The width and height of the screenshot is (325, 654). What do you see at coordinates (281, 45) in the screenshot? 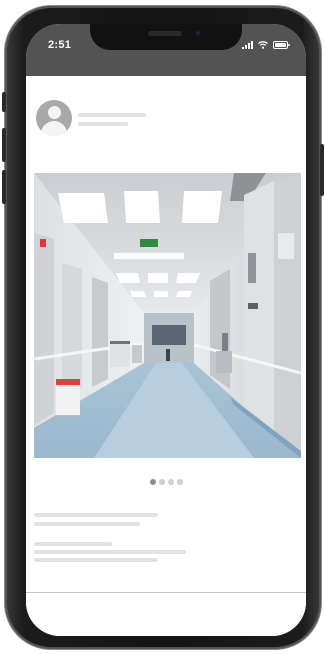
I see `battery-icon` at bounding box center [281, 45].